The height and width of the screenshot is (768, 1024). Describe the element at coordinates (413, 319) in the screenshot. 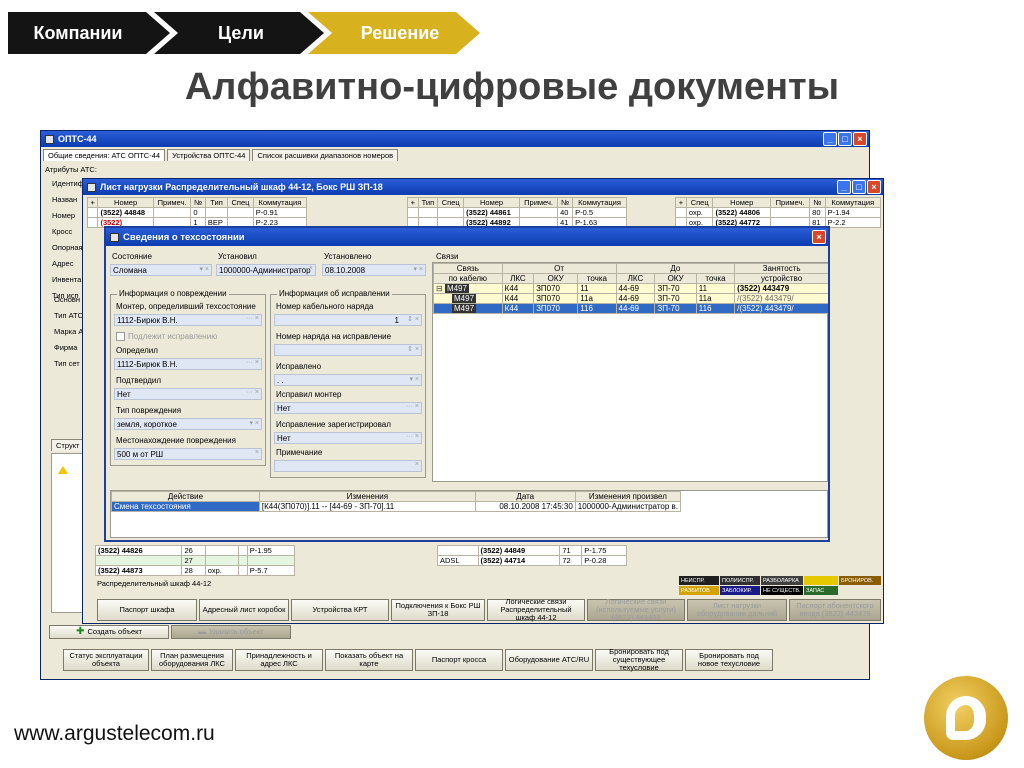

I see `spinner-icon: ⇕ ×` at that location.